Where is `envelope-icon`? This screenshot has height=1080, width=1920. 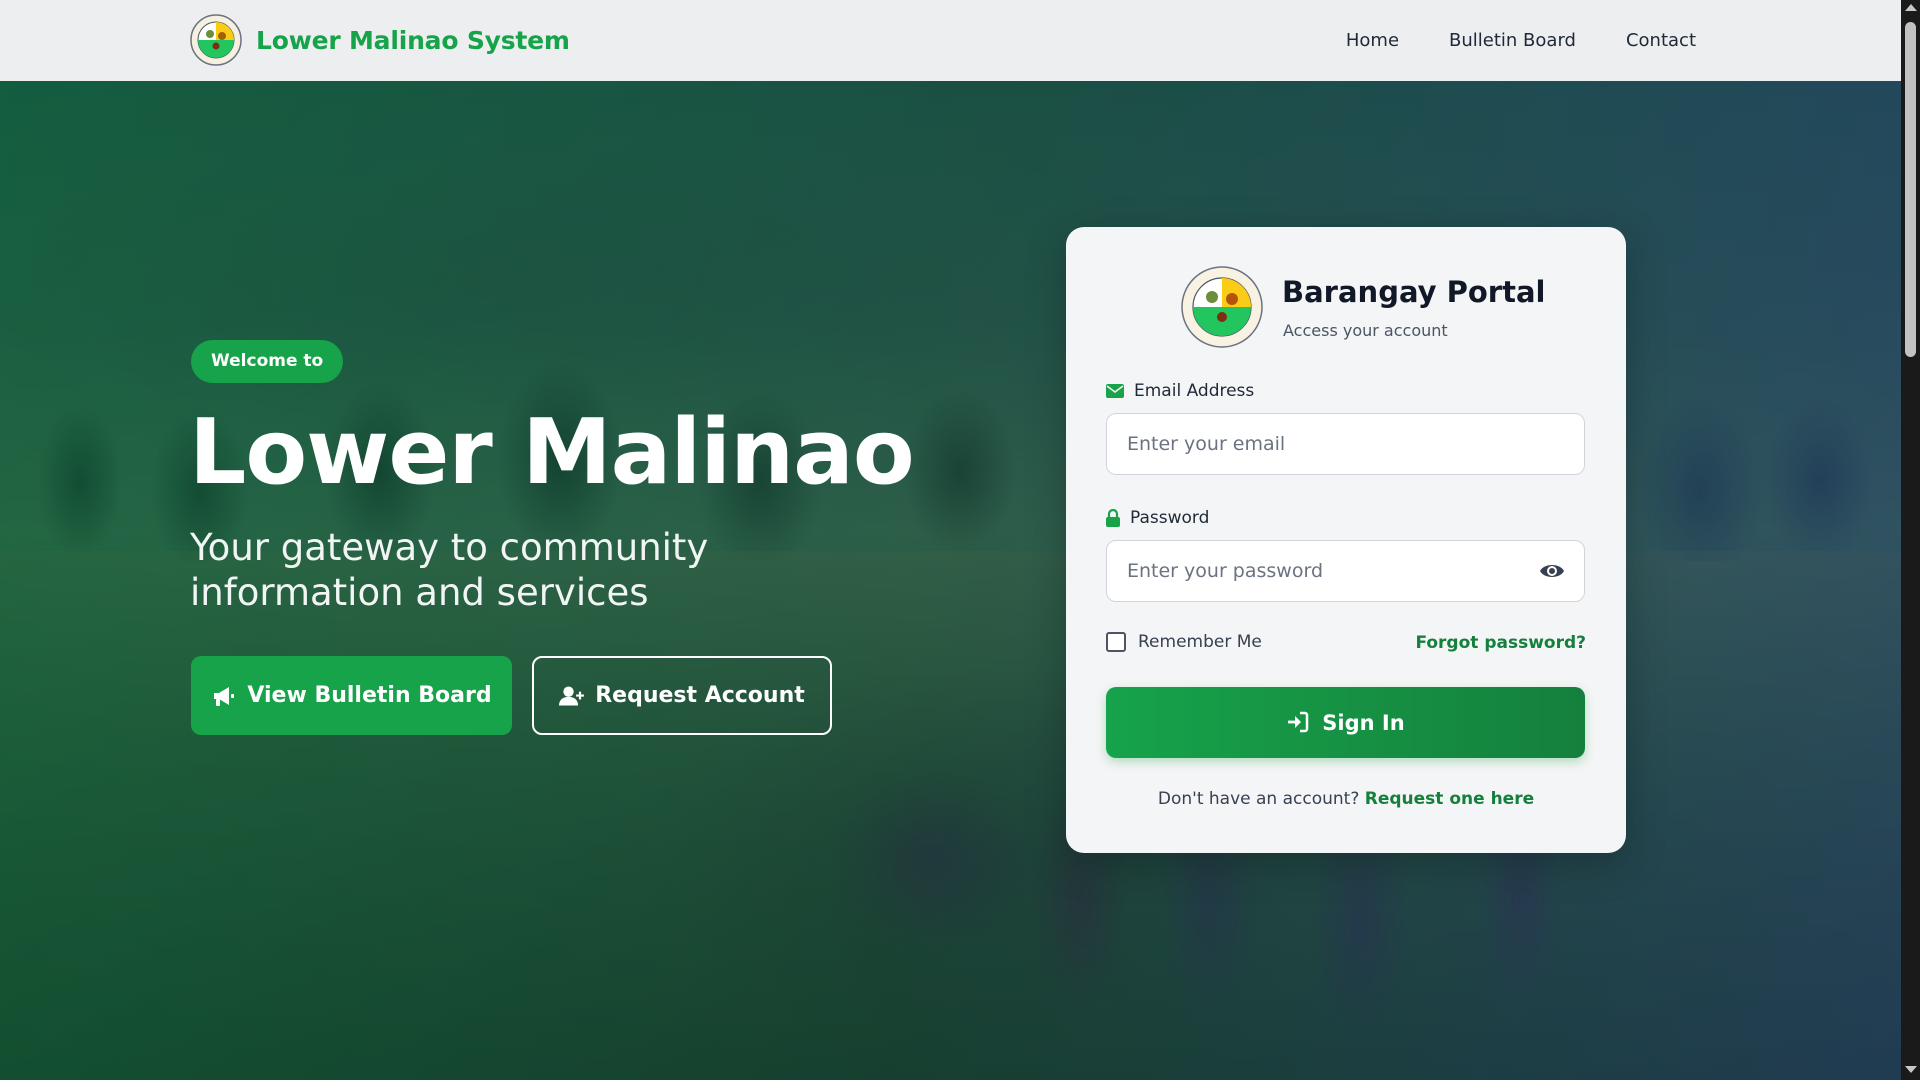
envelope-icon is located at coordinates (1115, 391).